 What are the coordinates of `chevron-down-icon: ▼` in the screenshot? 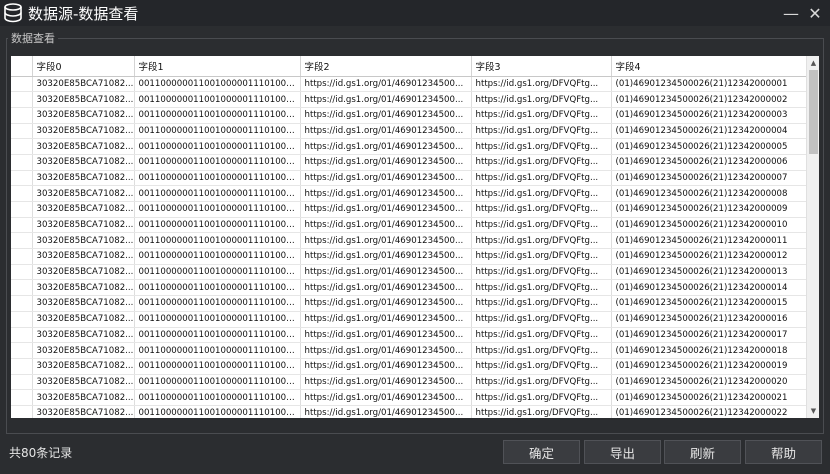 It's located at (813, 411).